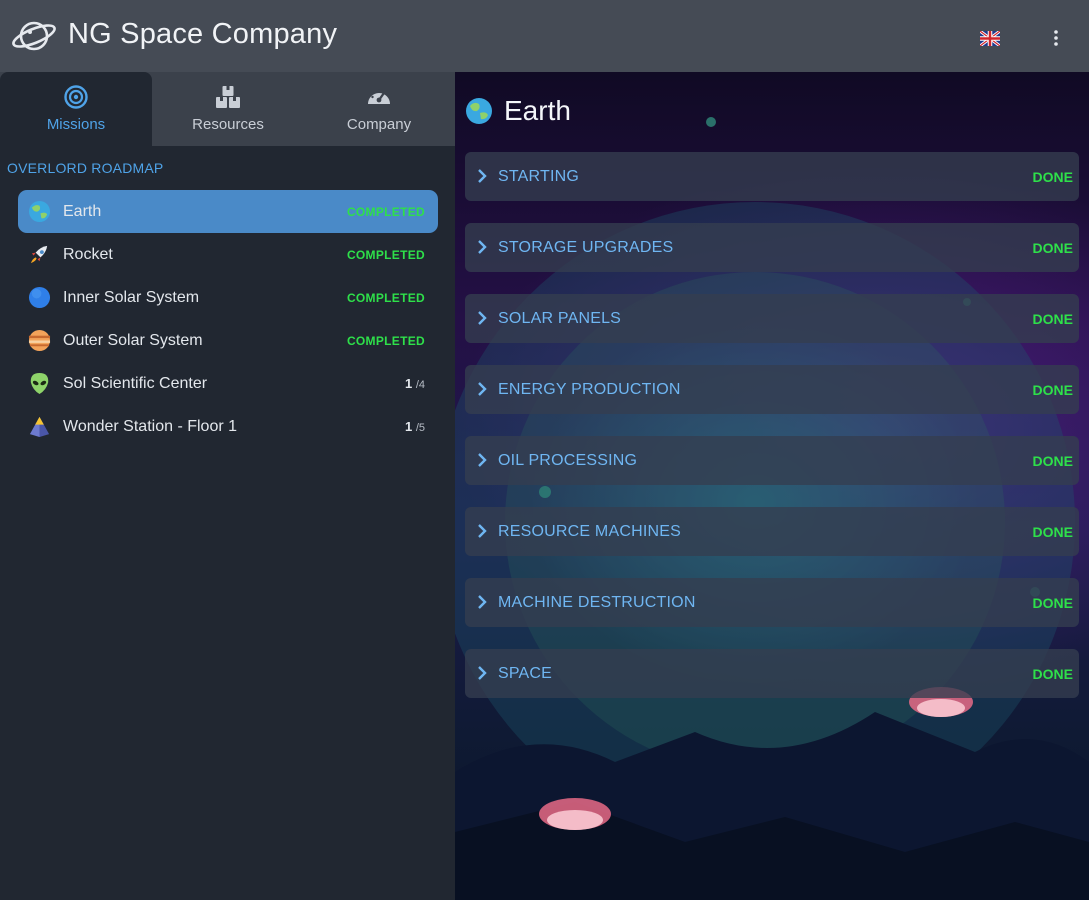  I want to click on blue-planet-icon, so click(39, 297).